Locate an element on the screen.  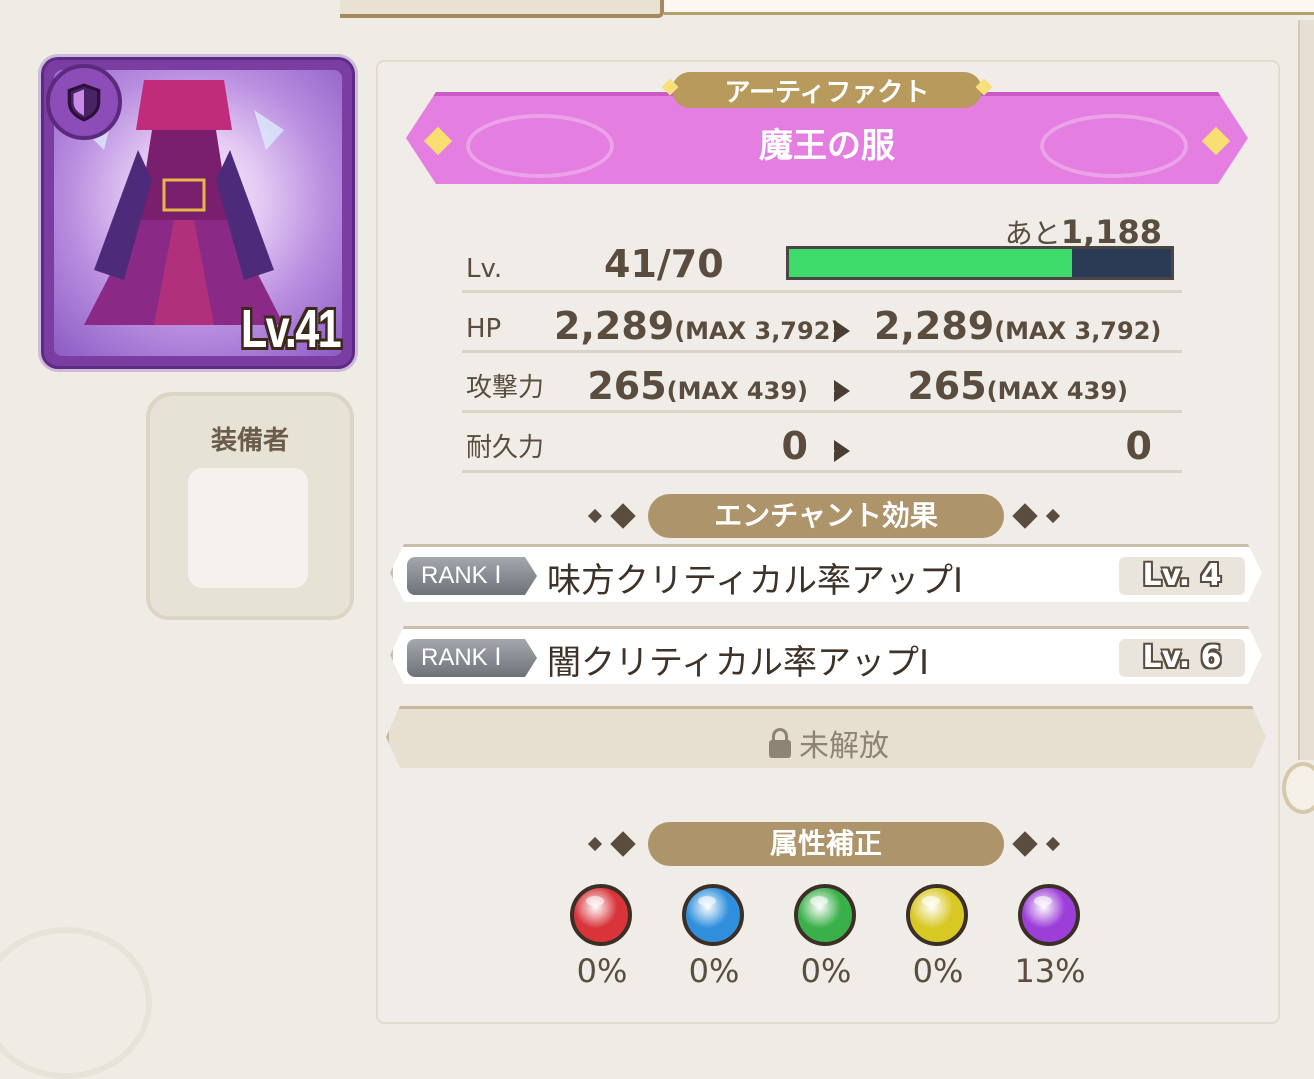
enchant-level: Lv. 6 is located at coordinates (1182, 658).